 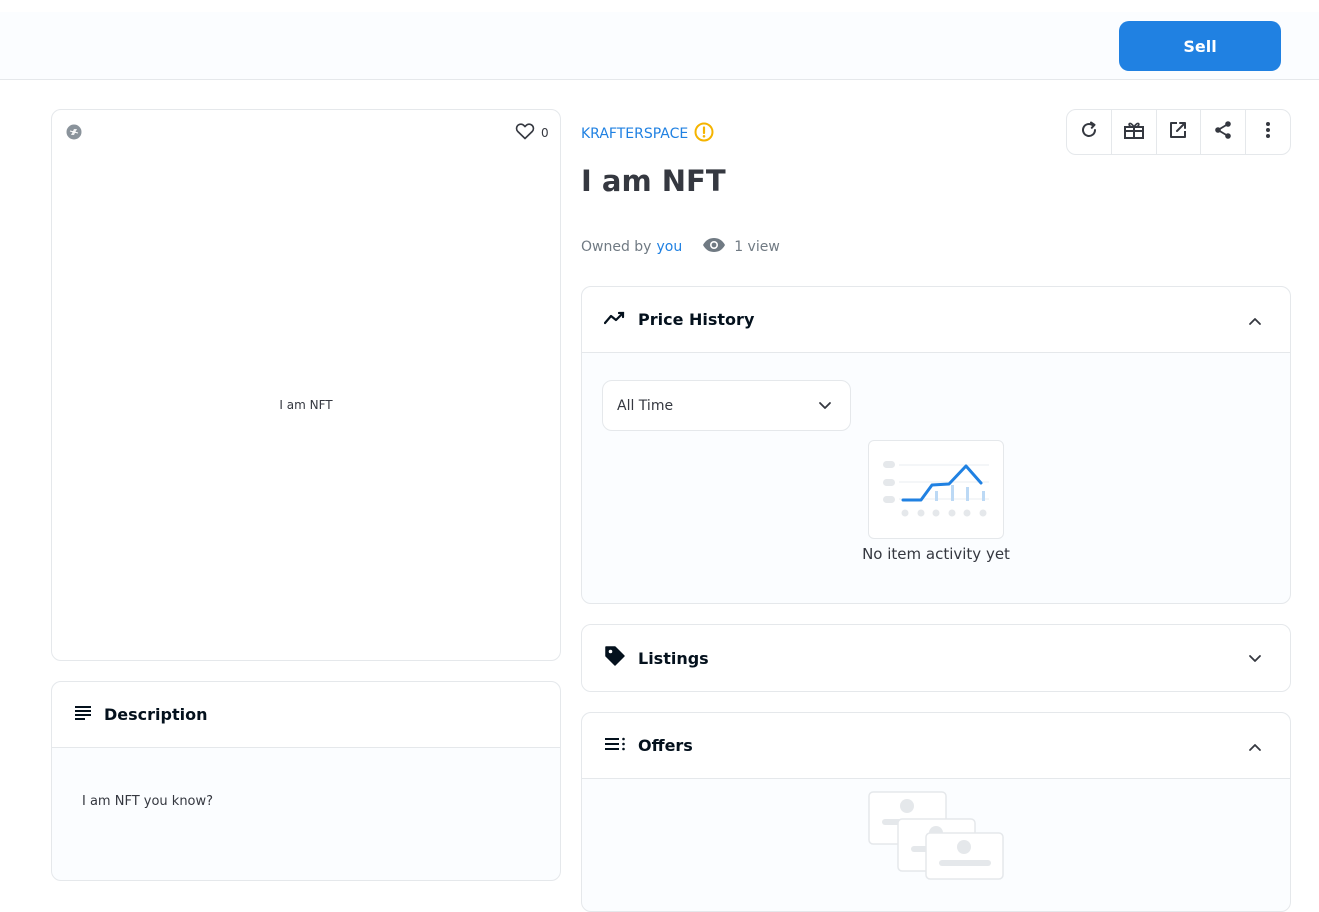 What do you see at coordinates (306, 781) in the screenshot?
I see `description-panel: Description I am NFT you know?` at bounding box center [306, 781].